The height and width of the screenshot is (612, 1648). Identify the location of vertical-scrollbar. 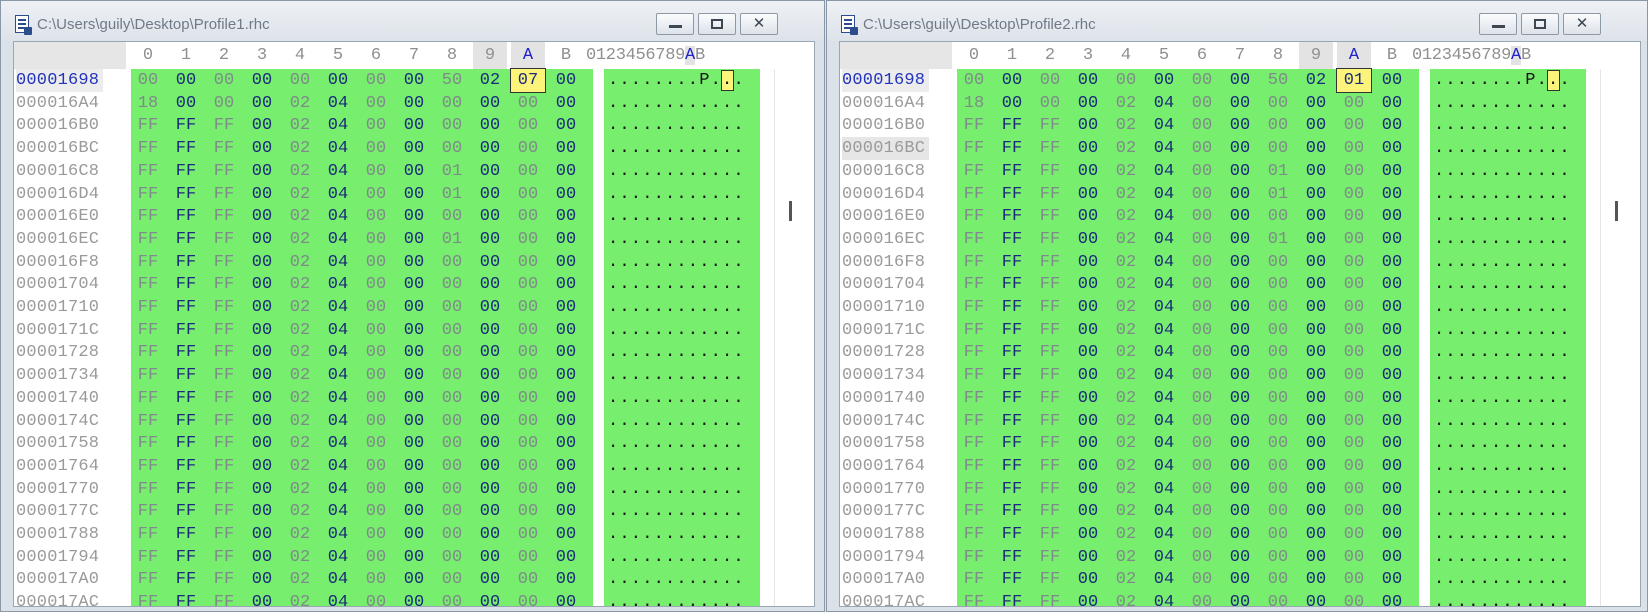
(794, 337).